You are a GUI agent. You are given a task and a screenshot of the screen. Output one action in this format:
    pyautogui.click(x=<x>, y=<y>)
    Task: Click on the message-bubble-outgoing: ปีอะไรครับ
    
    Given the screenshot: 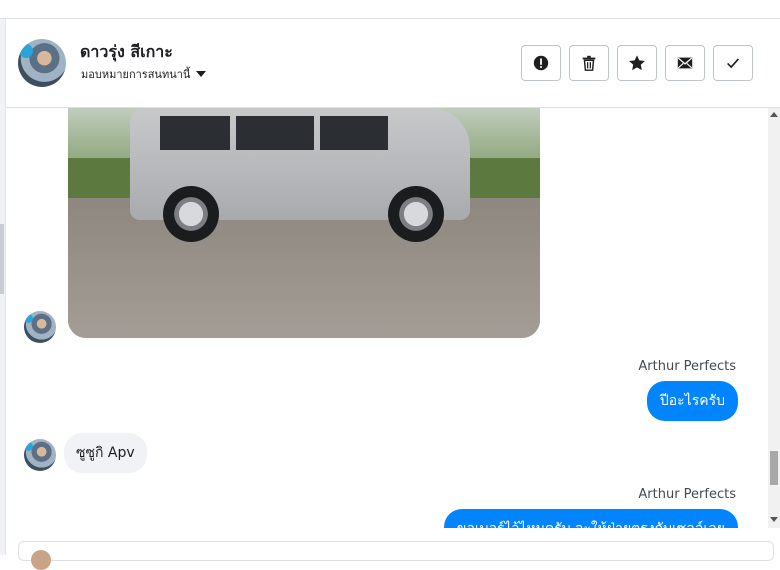 What is the action you would take?
    pyautogui.click(x=692, y=401)
    